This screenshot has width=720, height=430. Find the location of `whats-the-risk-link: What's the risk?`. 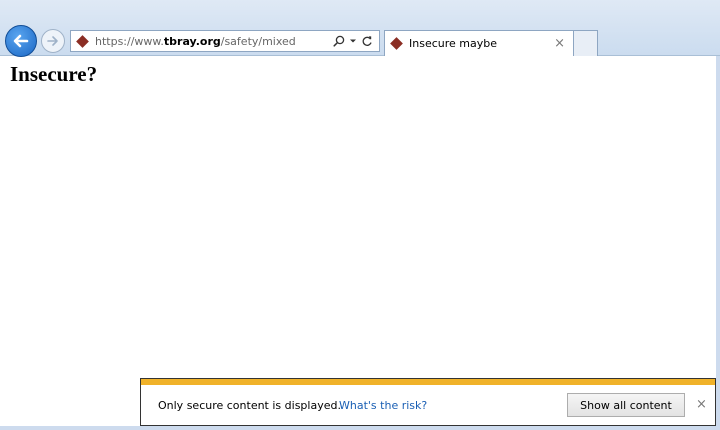

whats-the-risk-link: What's the risk? is located at coordinates (383, 405).